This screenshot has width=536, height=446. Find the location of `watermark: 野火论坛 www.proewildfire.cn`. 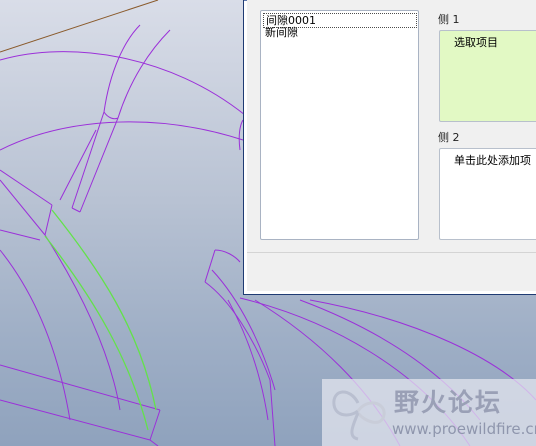

watermark: 野火论坛 www.proewildfire.cn is located at coordinates (429, 412).